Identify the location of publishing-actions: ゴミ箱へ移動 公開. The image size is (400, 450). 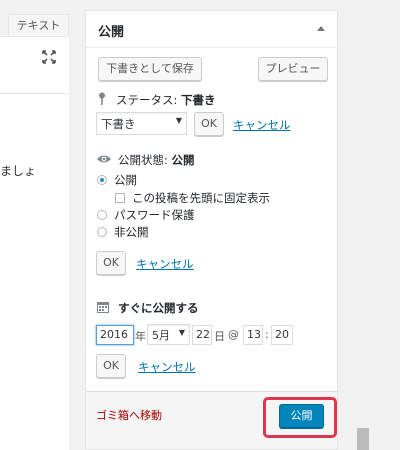
(211, 420).